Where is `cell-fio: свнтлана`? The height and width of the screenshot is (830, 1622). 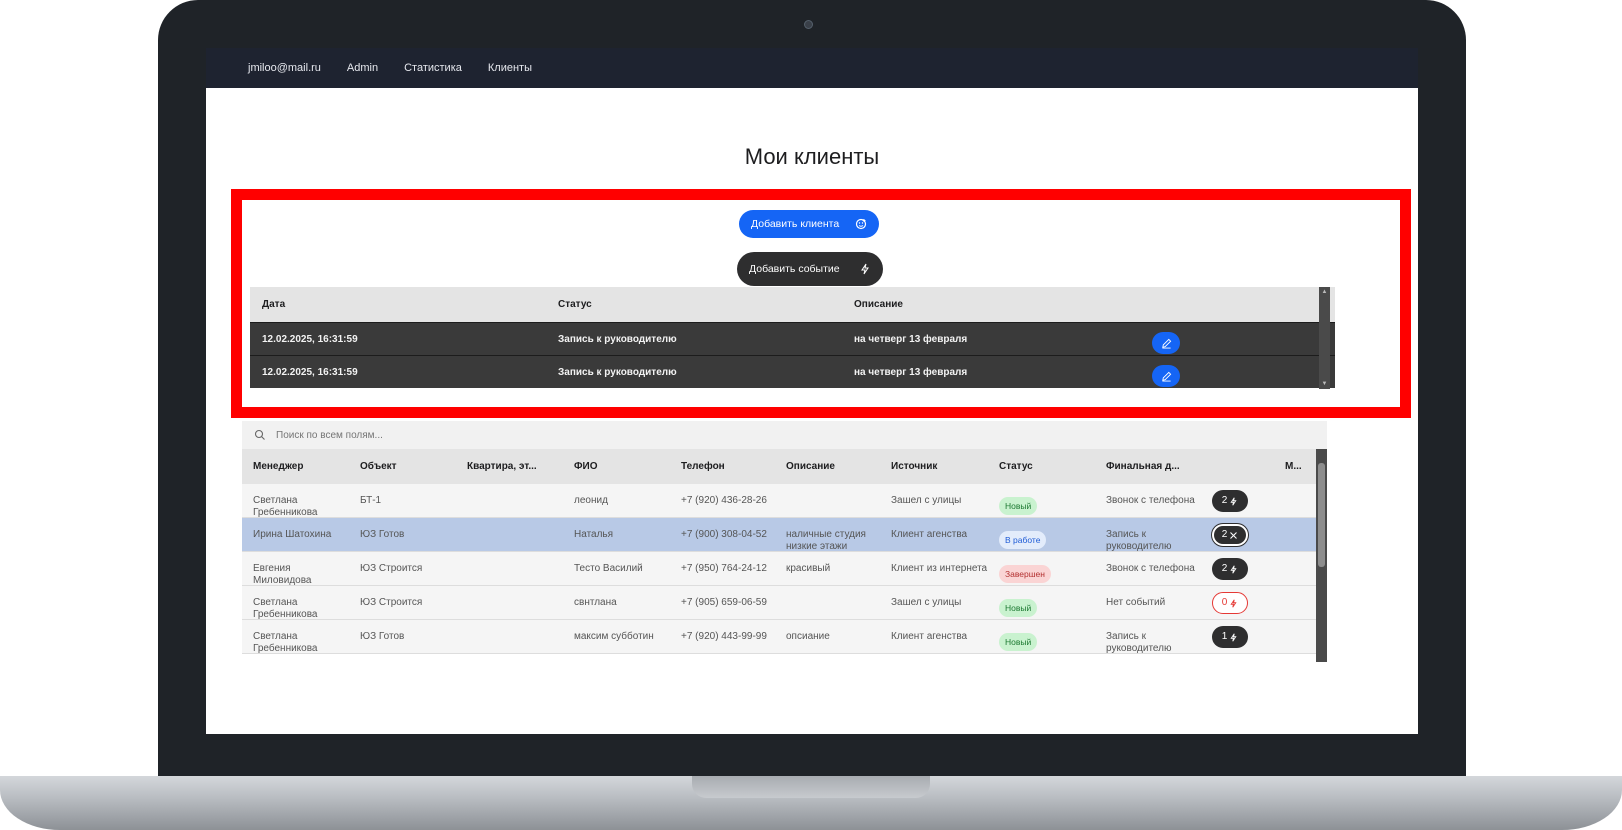
cell-fio: свнтлана is located at coordinates (595, 602).